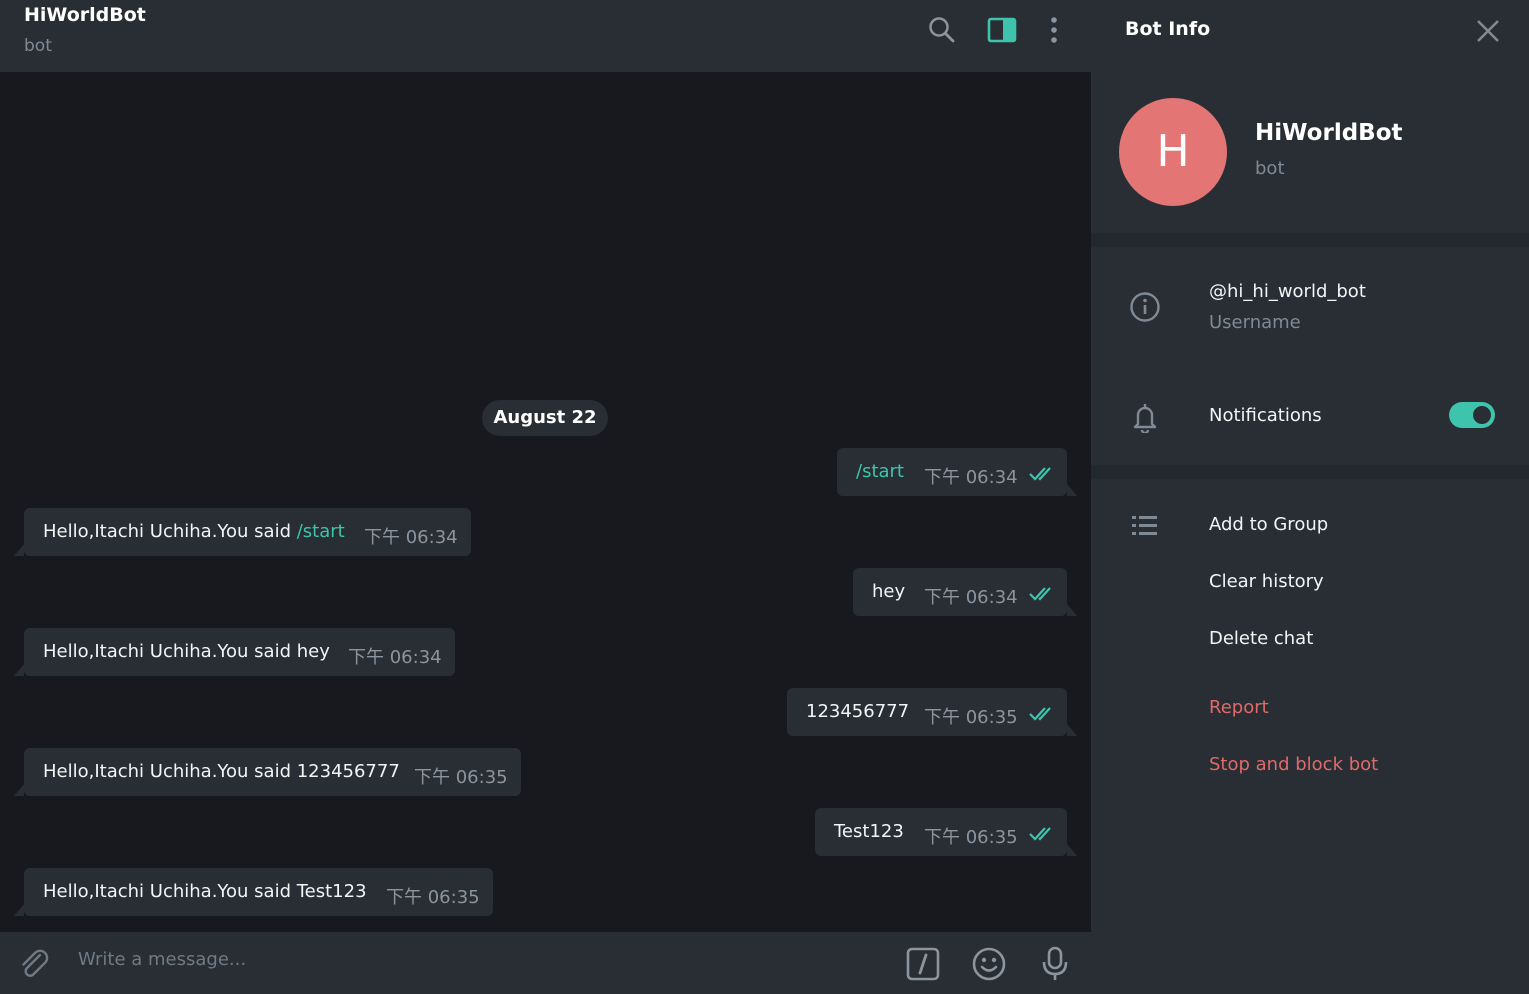 This screenshot has width=1529, height=994. Describe the element at coordinates (869, 831) in the screenshot. I see `message-text: Test123` at that location.